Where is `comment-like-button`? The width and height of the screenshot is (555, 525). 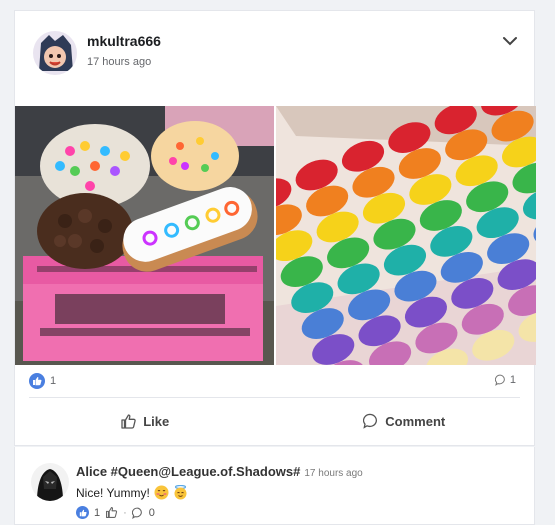 comment-like-button is located at coordinates (111, 512).